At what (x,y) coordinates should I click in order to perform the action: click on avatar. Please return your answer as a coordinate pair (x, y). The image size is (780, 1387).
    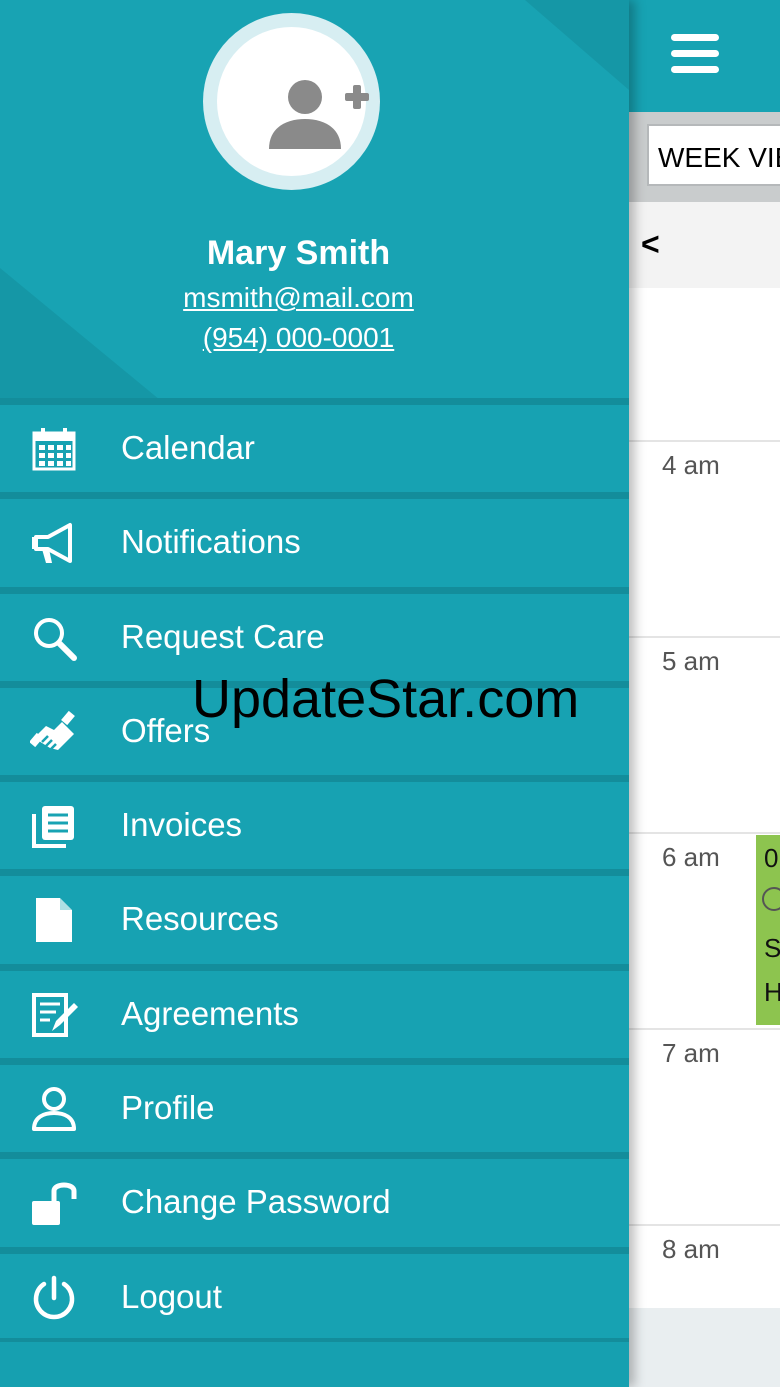
    Looking at the image, I should click on (291, 101).